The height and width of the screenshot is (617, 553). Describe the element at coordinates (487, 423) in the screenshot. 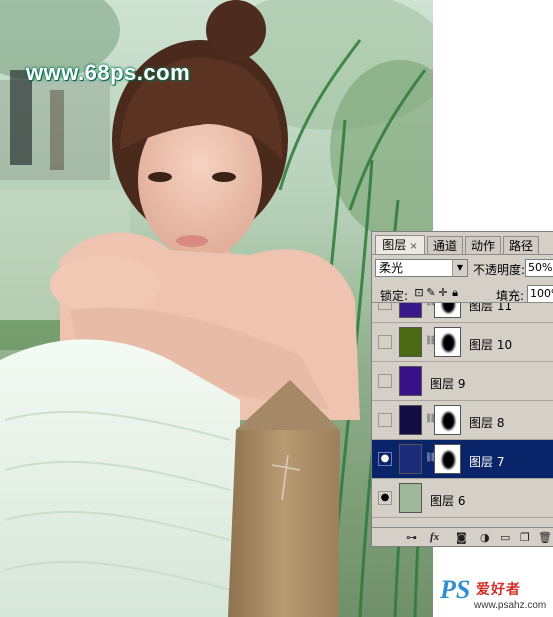

I see `layer-name: 图层 8` at that location.